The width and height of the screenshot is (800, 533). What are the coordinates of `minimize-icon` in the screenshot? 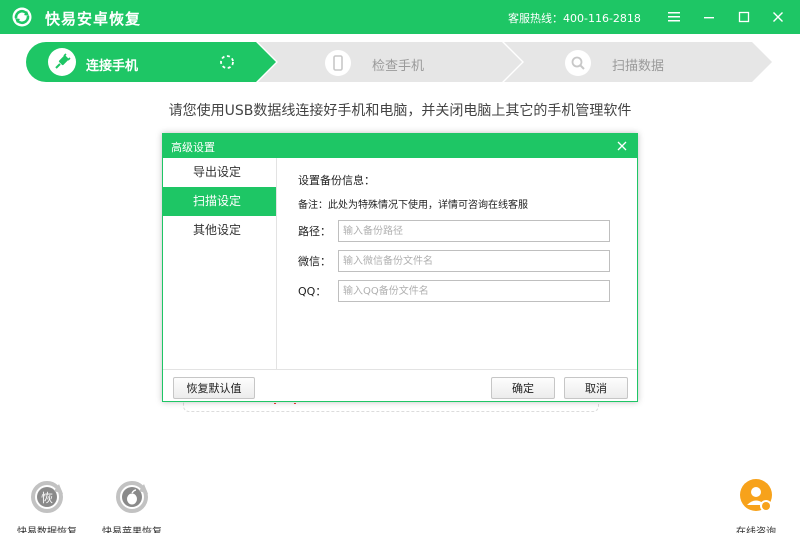 It's located at (709, 17).